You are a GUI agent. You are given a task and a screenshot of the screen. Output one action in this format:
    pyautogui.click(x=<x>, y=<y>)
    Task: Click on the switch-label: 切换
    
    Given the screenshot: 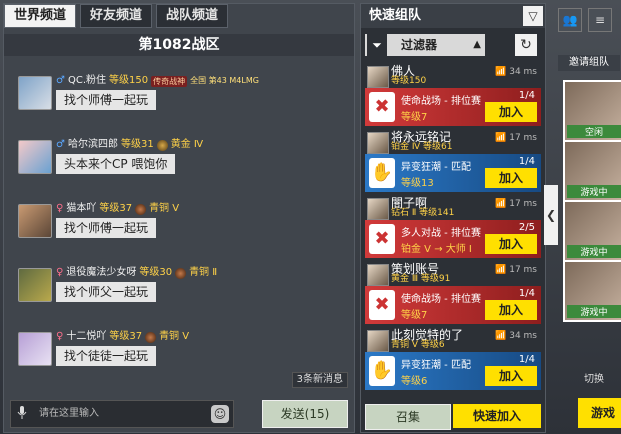 What is the action you would take?
    pyautogui.click(x=594, y=377)
    